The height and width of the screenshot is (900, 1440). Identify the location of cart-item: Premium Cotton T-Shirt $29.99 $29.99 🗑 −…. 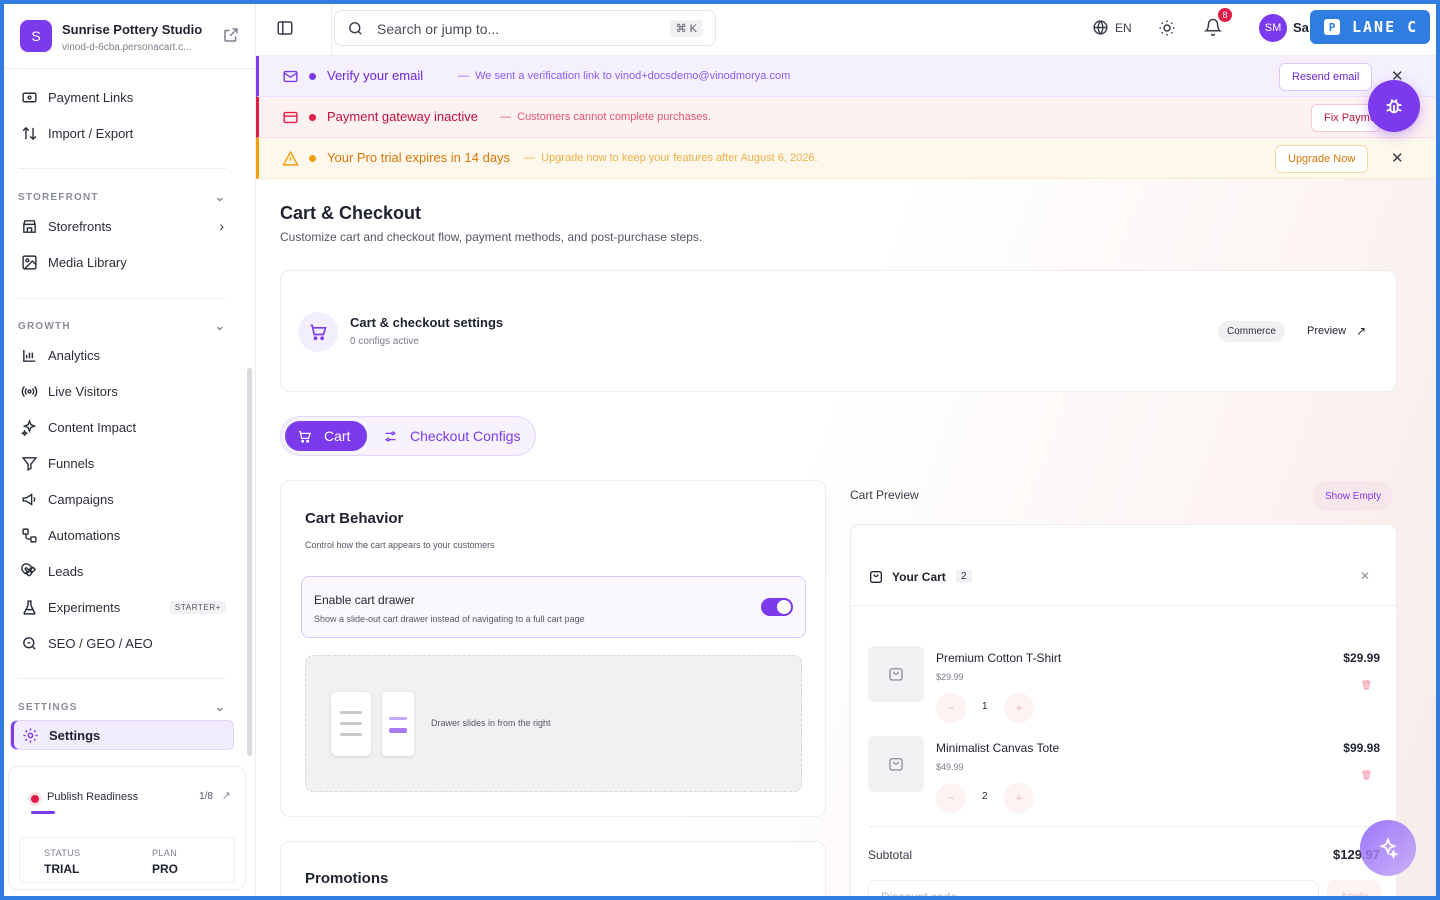
(1123, 686).